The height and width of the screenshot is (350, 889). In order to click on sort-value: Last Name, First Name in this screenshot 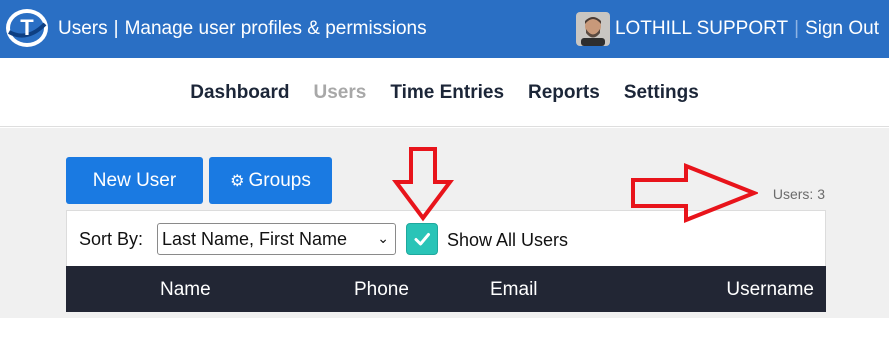, I will do `click(255, 238)`.